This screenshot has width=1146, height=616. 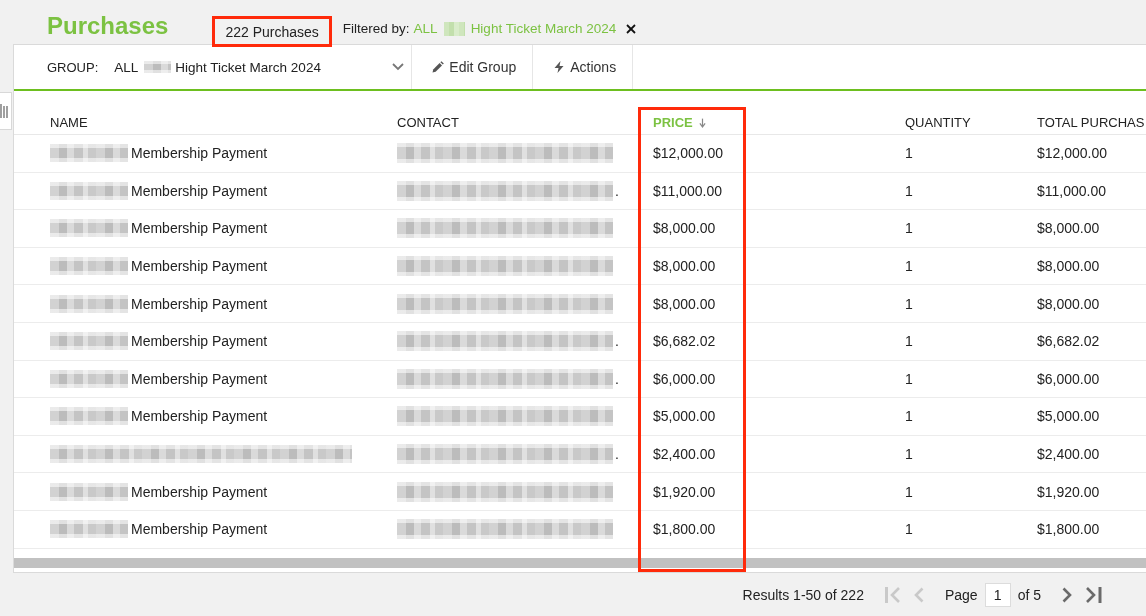 I want to click on page-label: Page, so click(x=961, y=594).